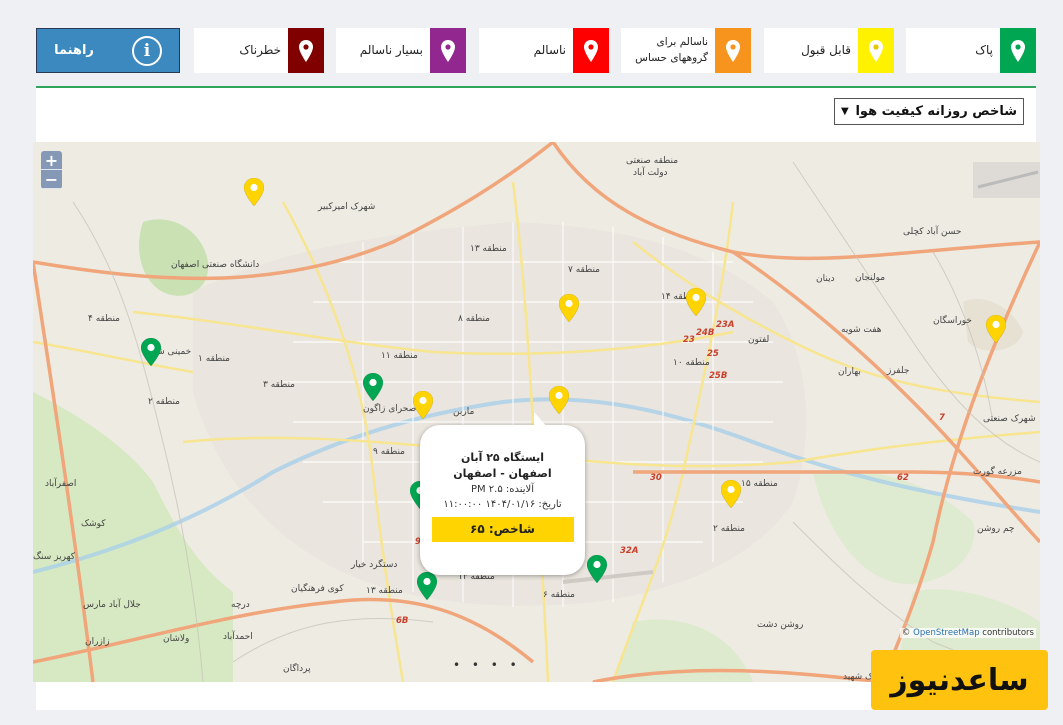 Image resolution: width=1063 pixels, height=725 pixels. What do you see at coordinates (399, 356) in the screenshot?
I see `map-place-label: منطقه ۱۱` at bounding box center [399, 356].